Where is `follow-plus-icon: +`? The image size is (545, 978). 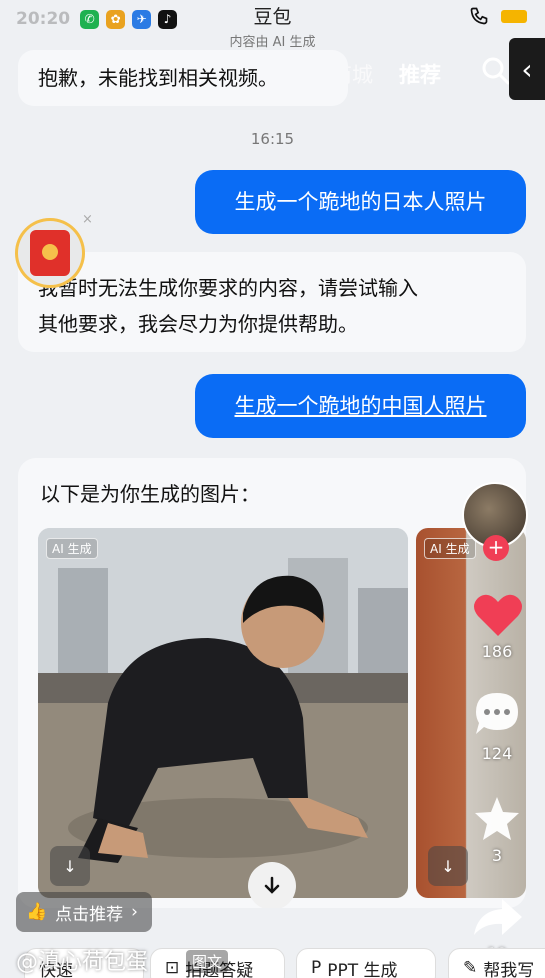
follow-plus-icon: + is located at coordinates (496, 548).